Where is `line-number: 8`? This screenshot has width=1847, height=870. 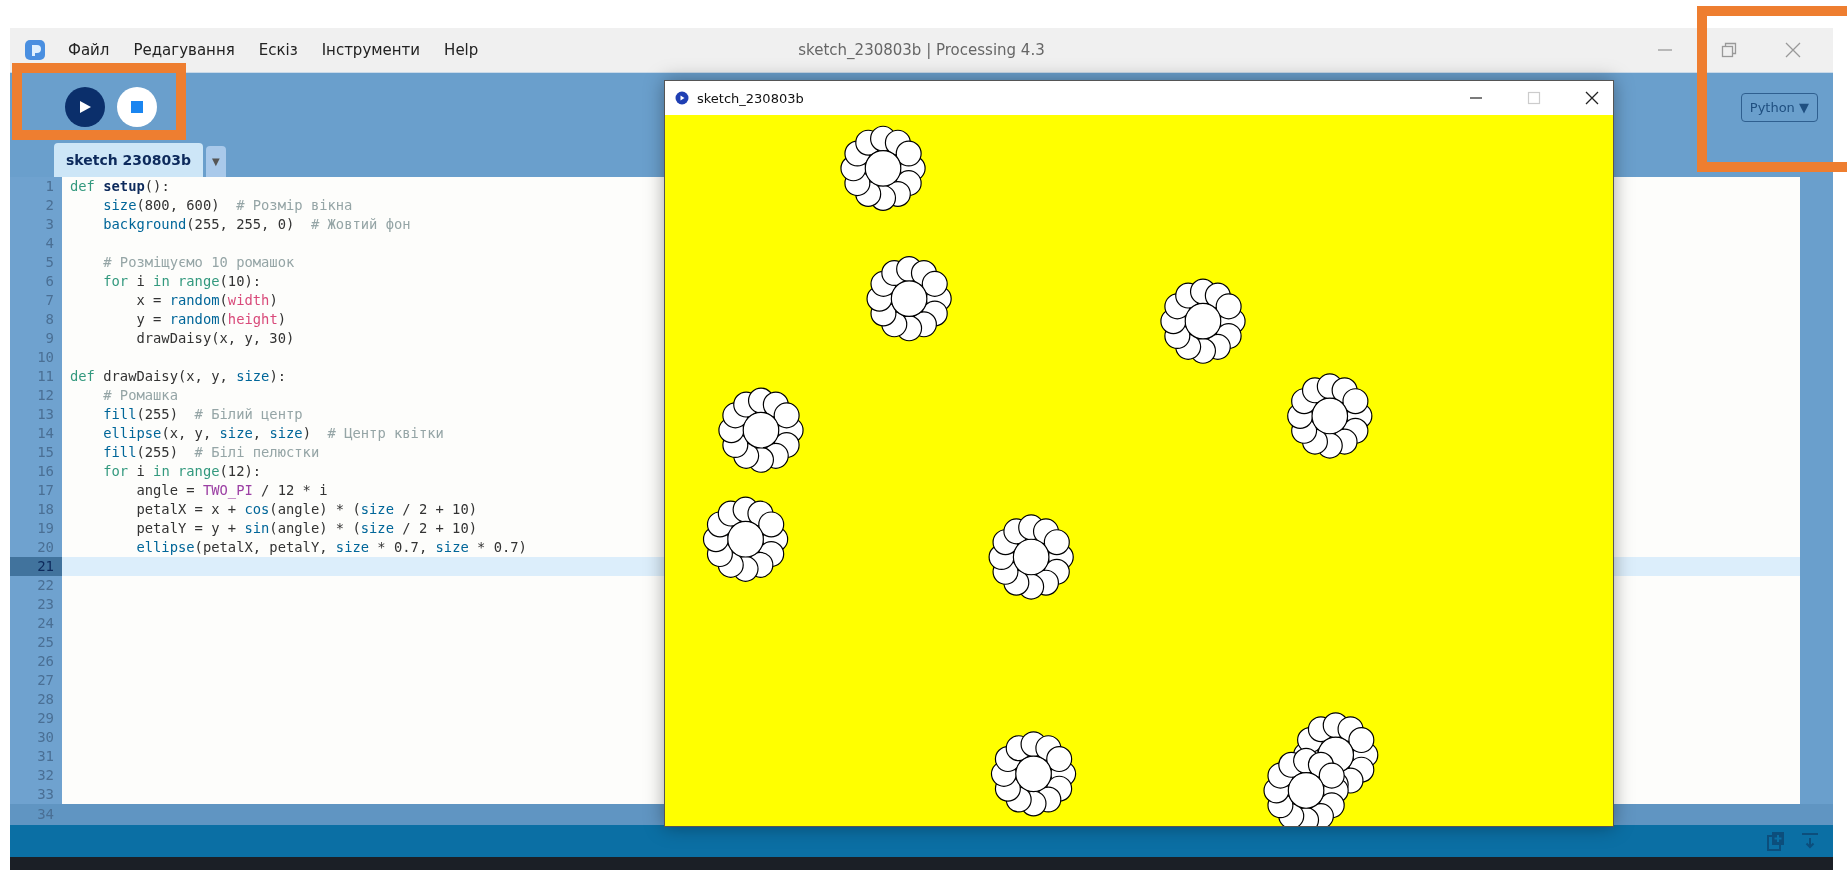 line-number: 8 is located at coordinates (36, 319).